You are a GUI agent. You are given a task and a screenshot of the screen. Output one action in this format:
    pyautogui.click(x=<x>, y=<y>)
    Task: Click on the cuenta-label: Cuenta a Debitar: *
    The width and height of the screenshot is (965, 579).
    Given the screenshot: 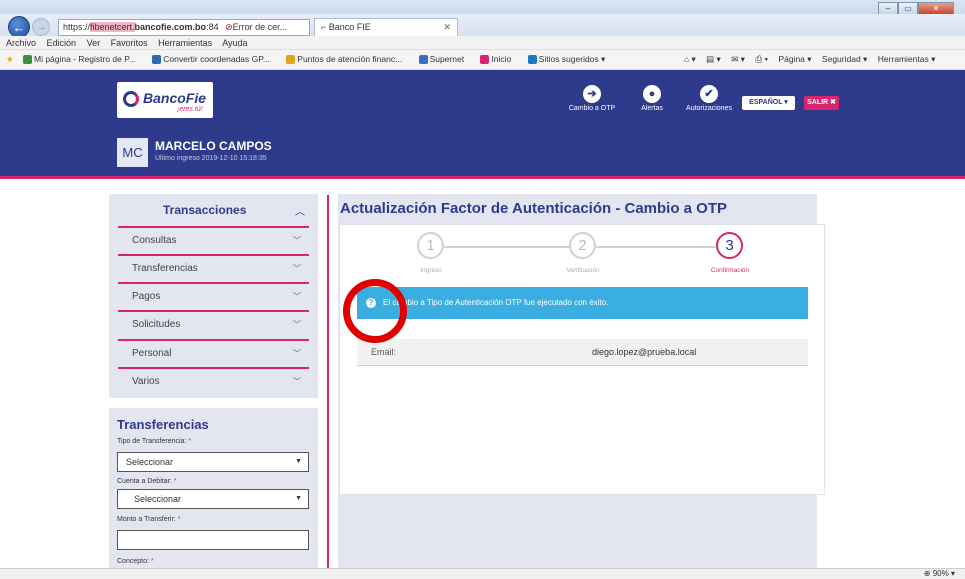 What is the action you would take?
    pyautogui.click(x=147, y=481)
    